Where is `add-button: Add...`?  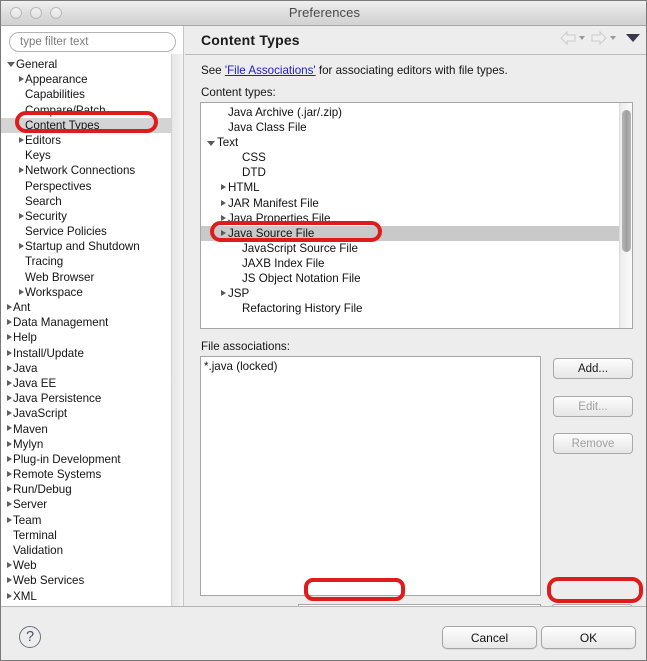 add-button: Add... is located at coordinates (593, 368).